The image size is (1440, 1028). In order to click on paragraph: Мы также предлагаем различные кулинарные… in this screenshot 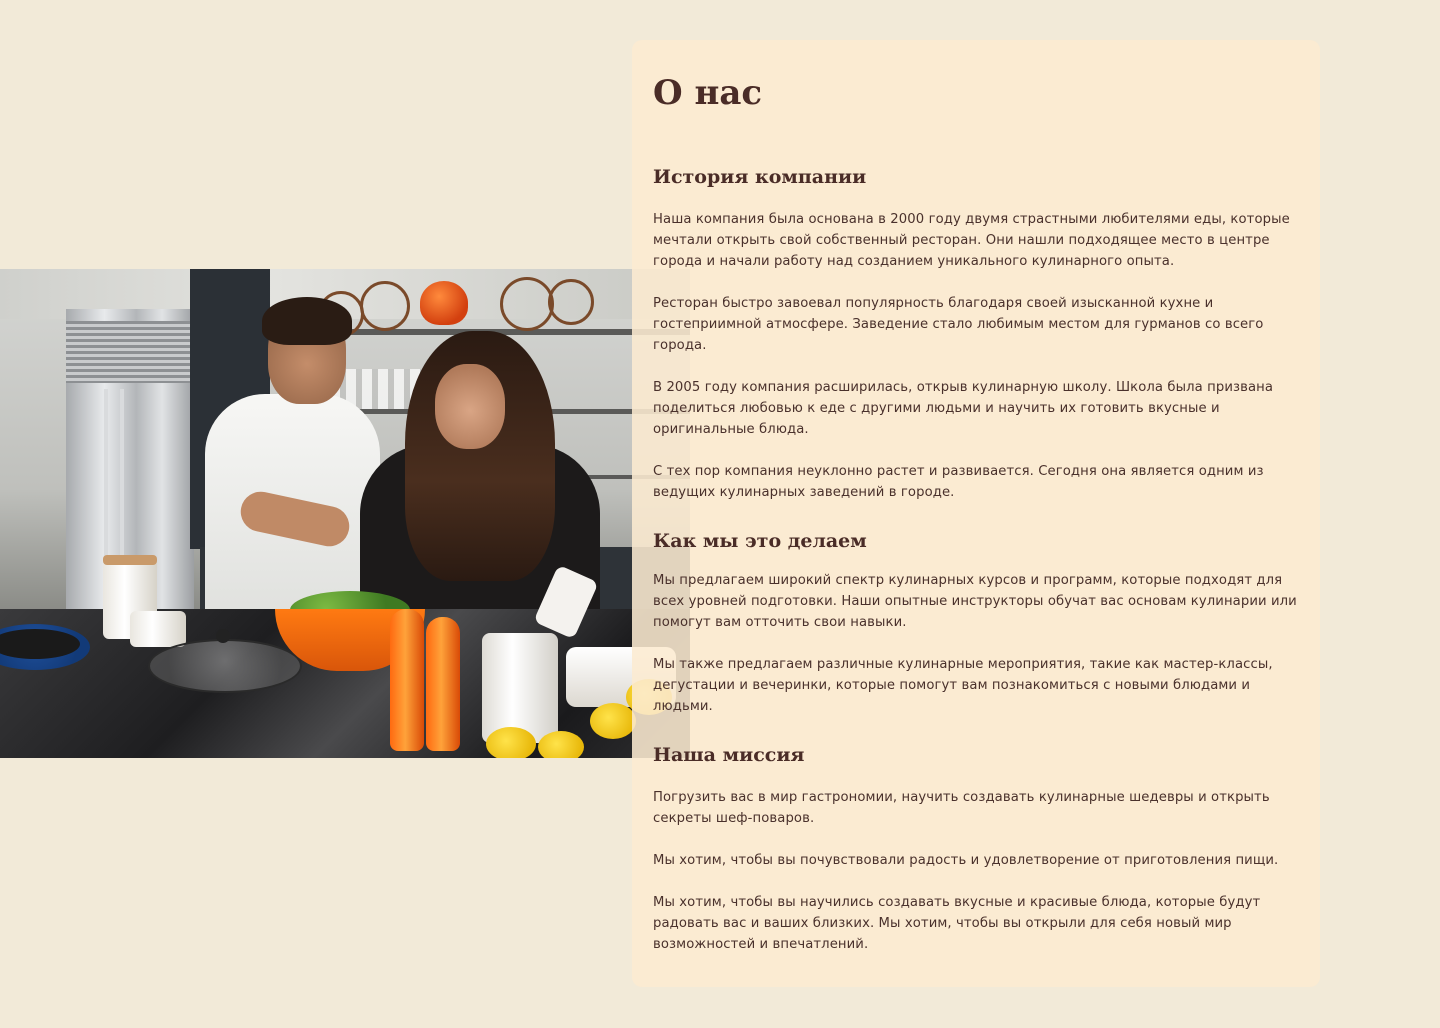, I will do `click(963, 685)`.